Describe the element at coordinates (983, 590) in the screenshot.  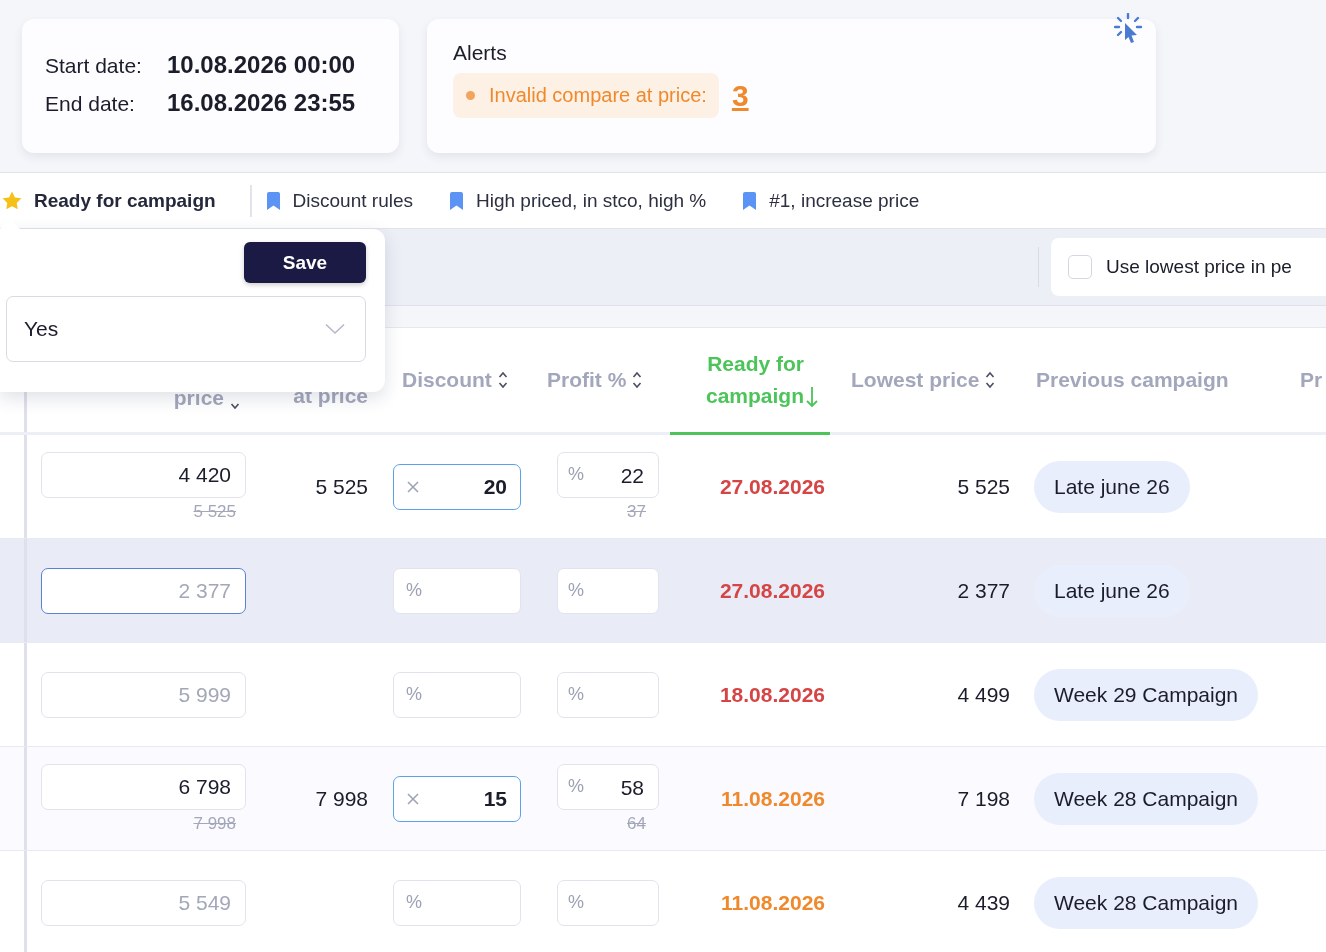
I see `lowest-price: 2 377` at that location.